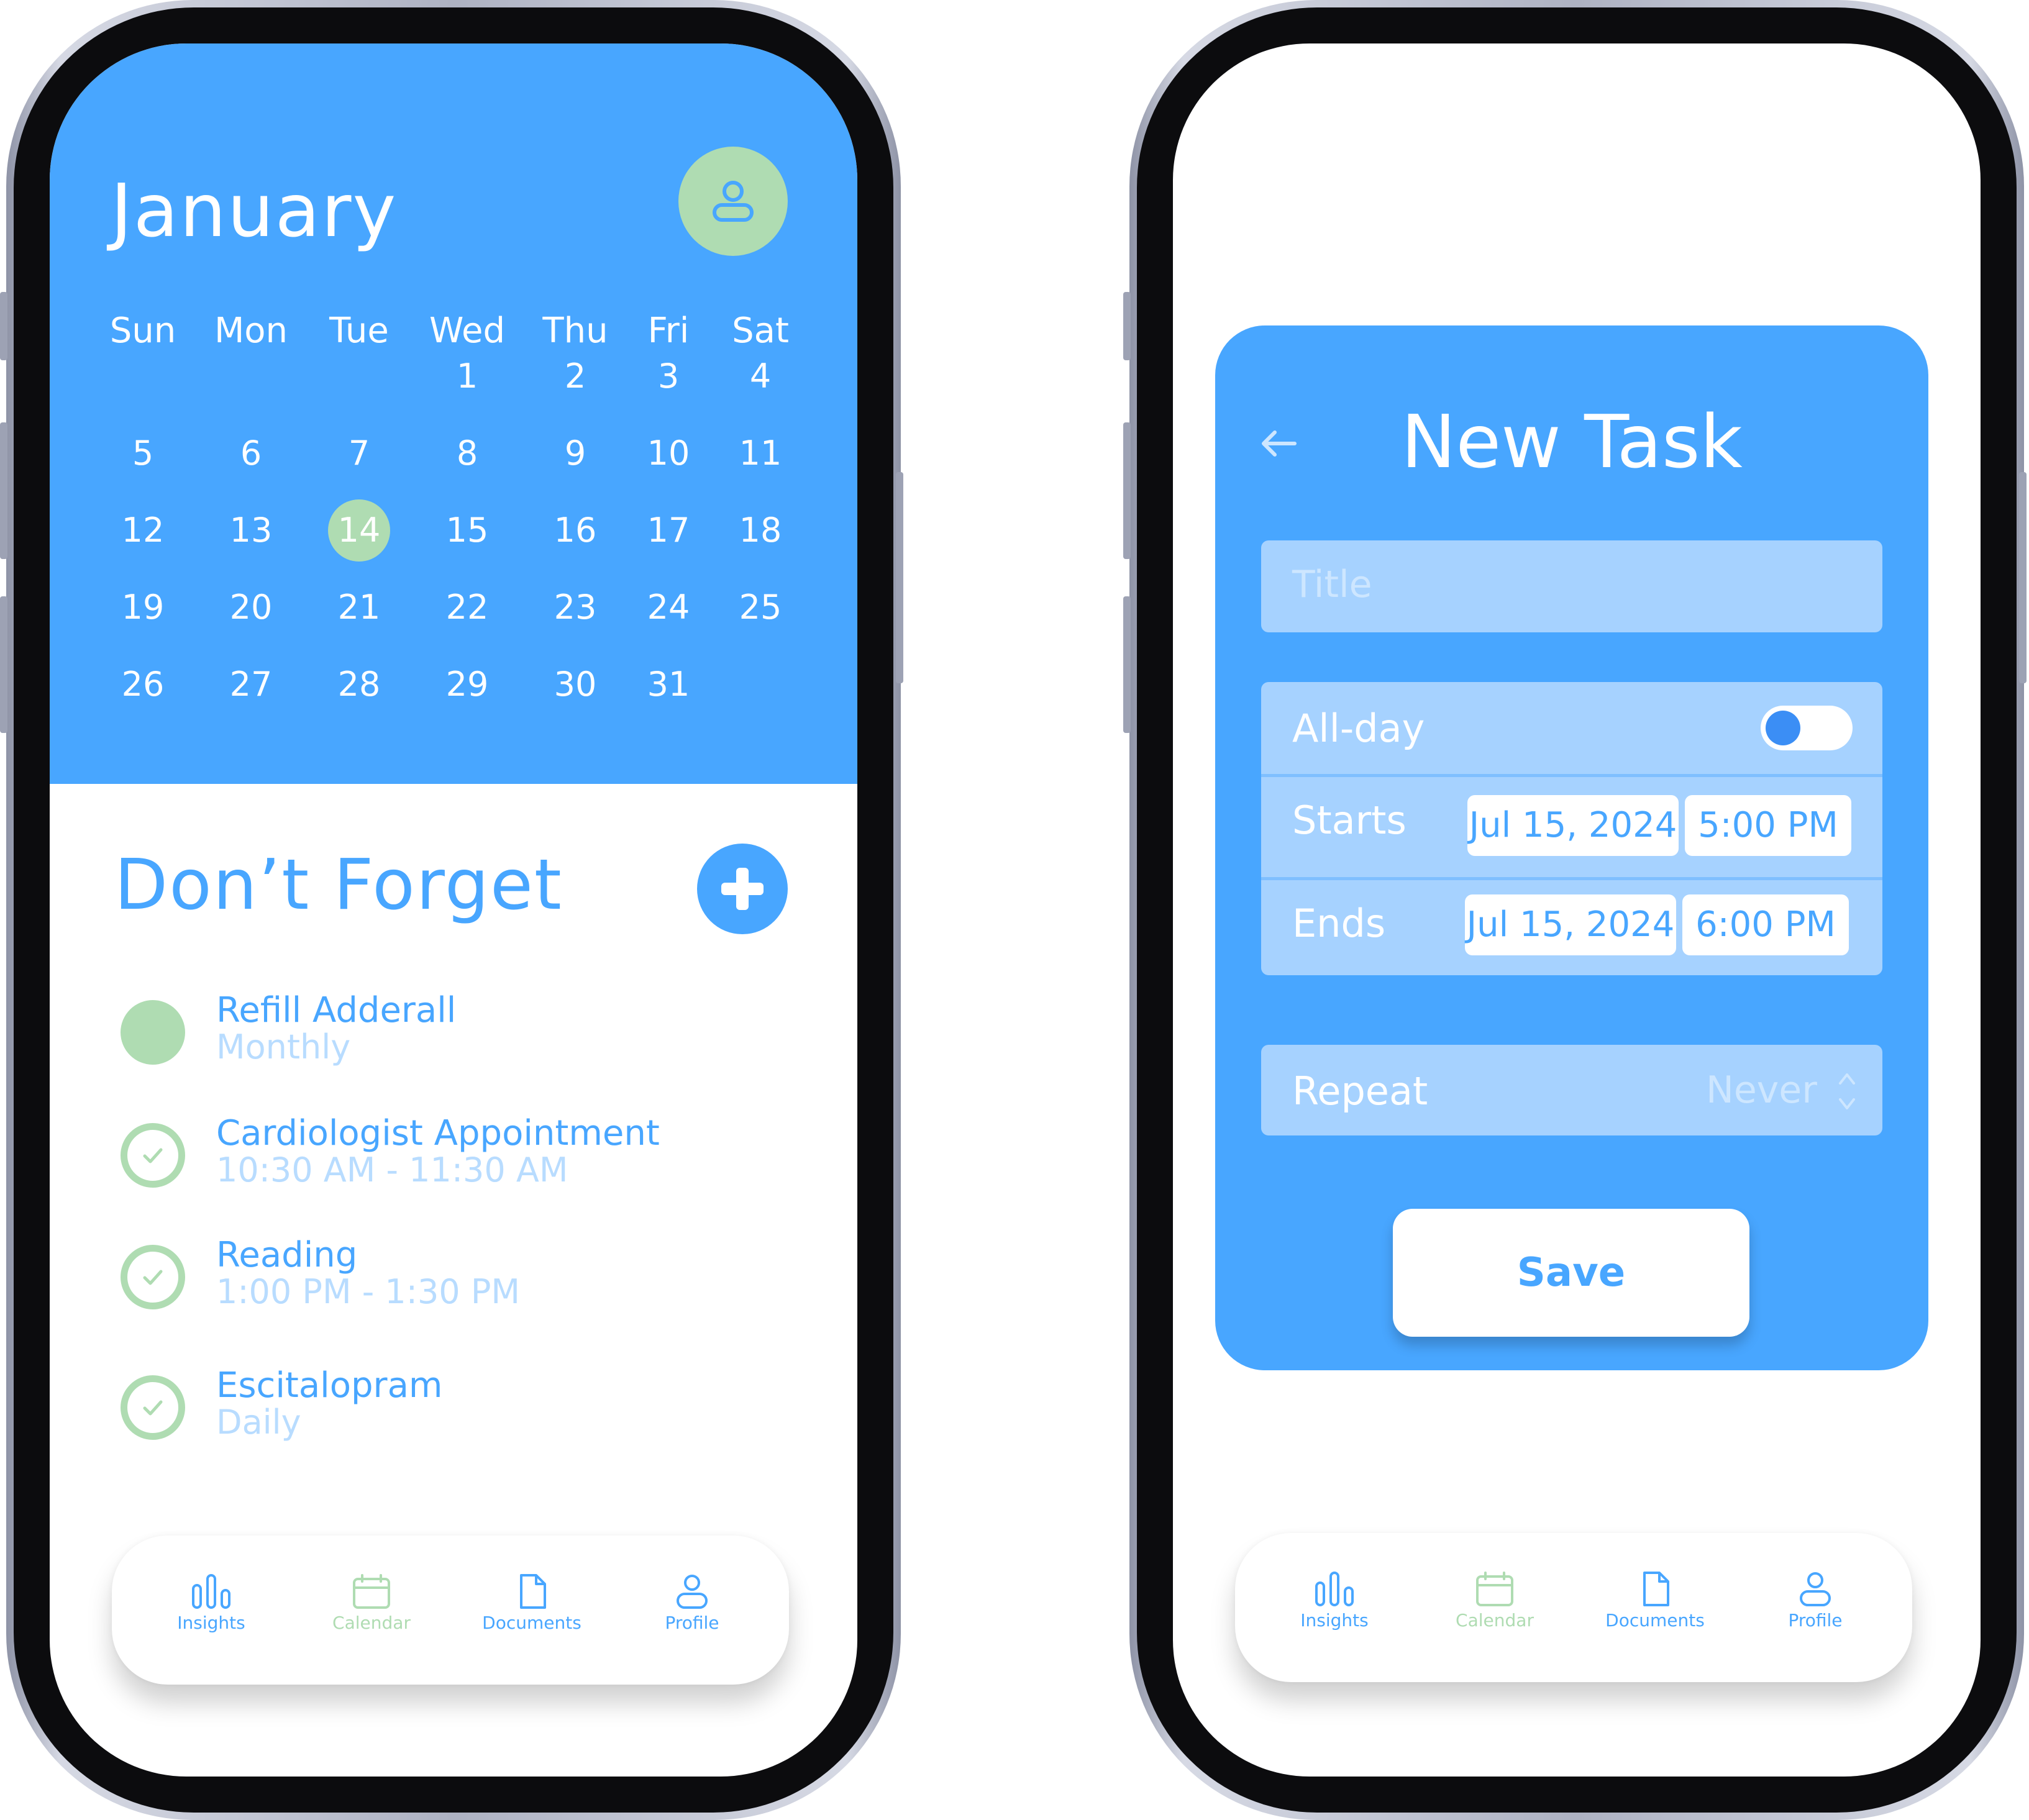 The width and height of the screenshot is (2029, 1820). Describe the element at coordinates (467, 530) in the screenshot. I see `calendar-day: 15` at that location.